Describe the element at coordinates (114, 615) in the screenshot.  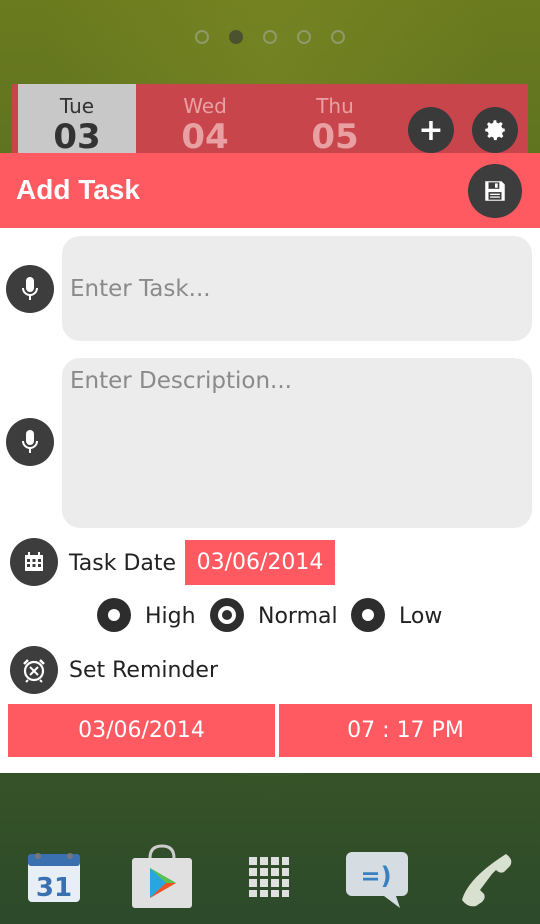
I see `priority-high-radio` at that location.